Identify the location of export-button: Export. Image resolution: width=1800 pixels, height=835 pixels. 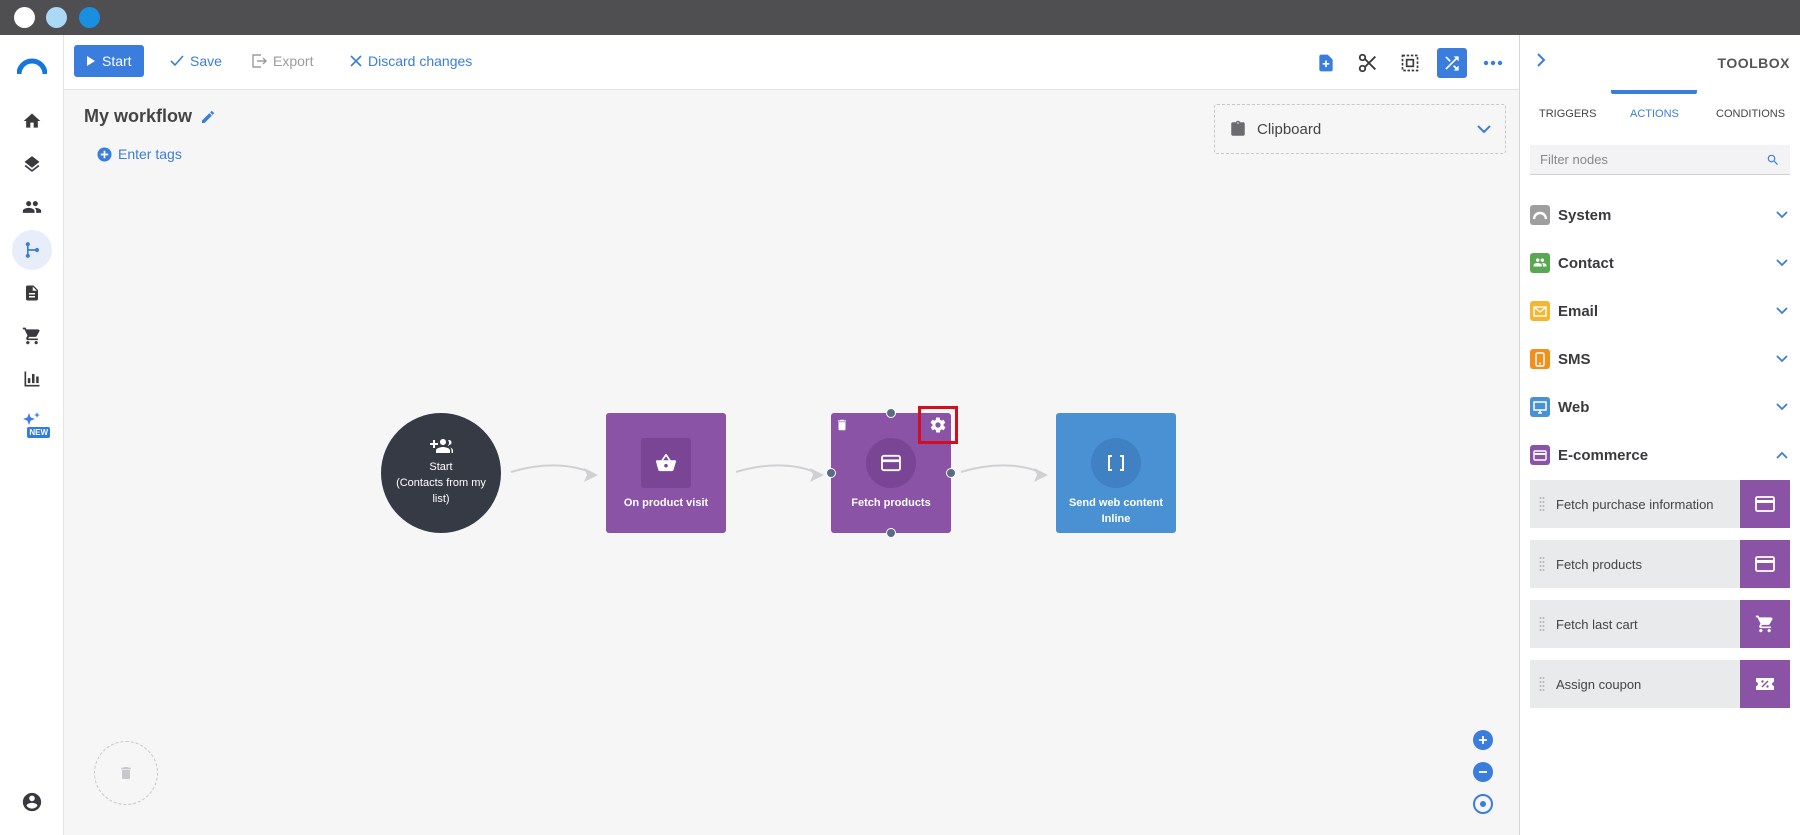
(282, 61).